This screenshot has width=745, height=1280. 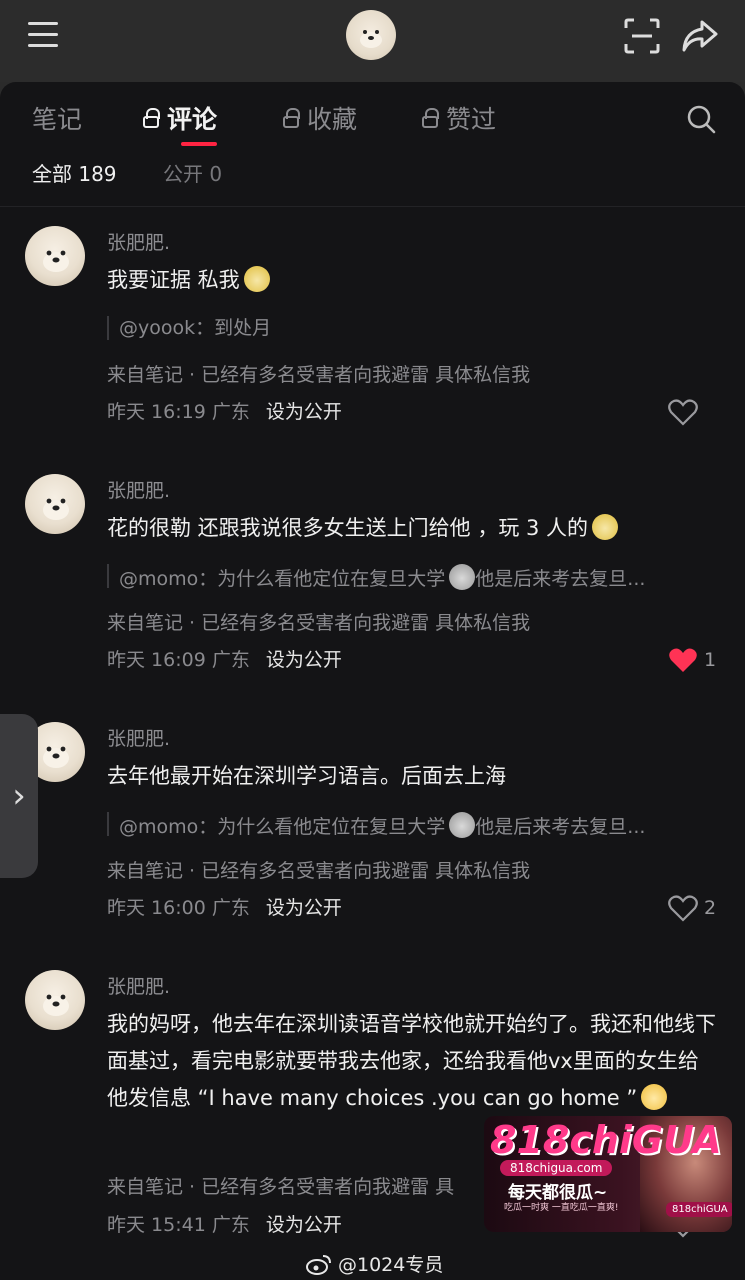 What do you see at coordinates (372, 122) in the screenshot?
I see `profile-tabs: 笔记 评论 收藏 赞过` at bounding box center [372, 122].